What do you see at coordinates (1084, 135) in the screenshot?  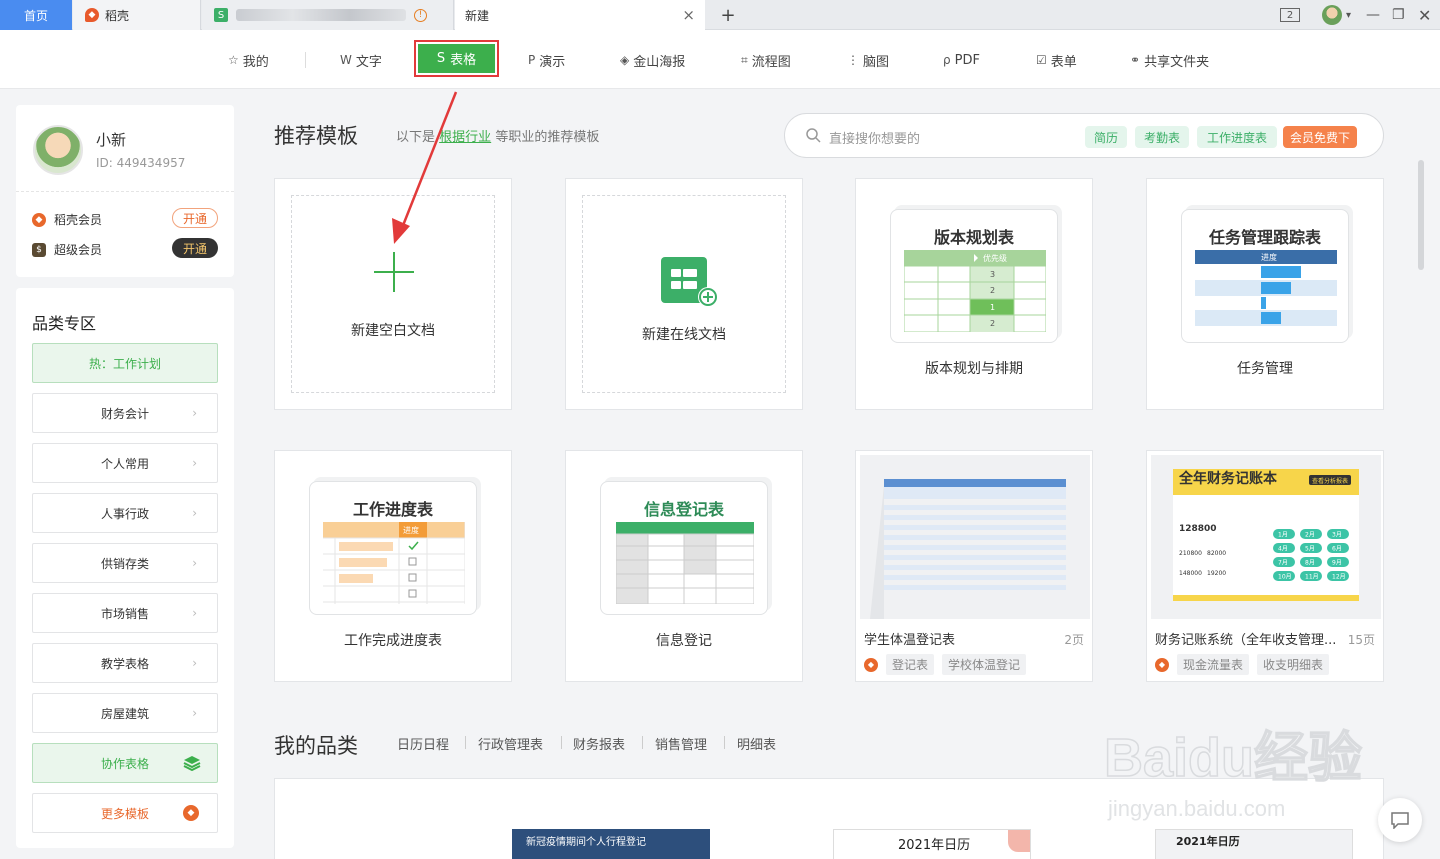 I see `template-search: 直接搜你想要的 简历 考勤表 工作进度表 会员免费下` at bounding box center [1084, 135].